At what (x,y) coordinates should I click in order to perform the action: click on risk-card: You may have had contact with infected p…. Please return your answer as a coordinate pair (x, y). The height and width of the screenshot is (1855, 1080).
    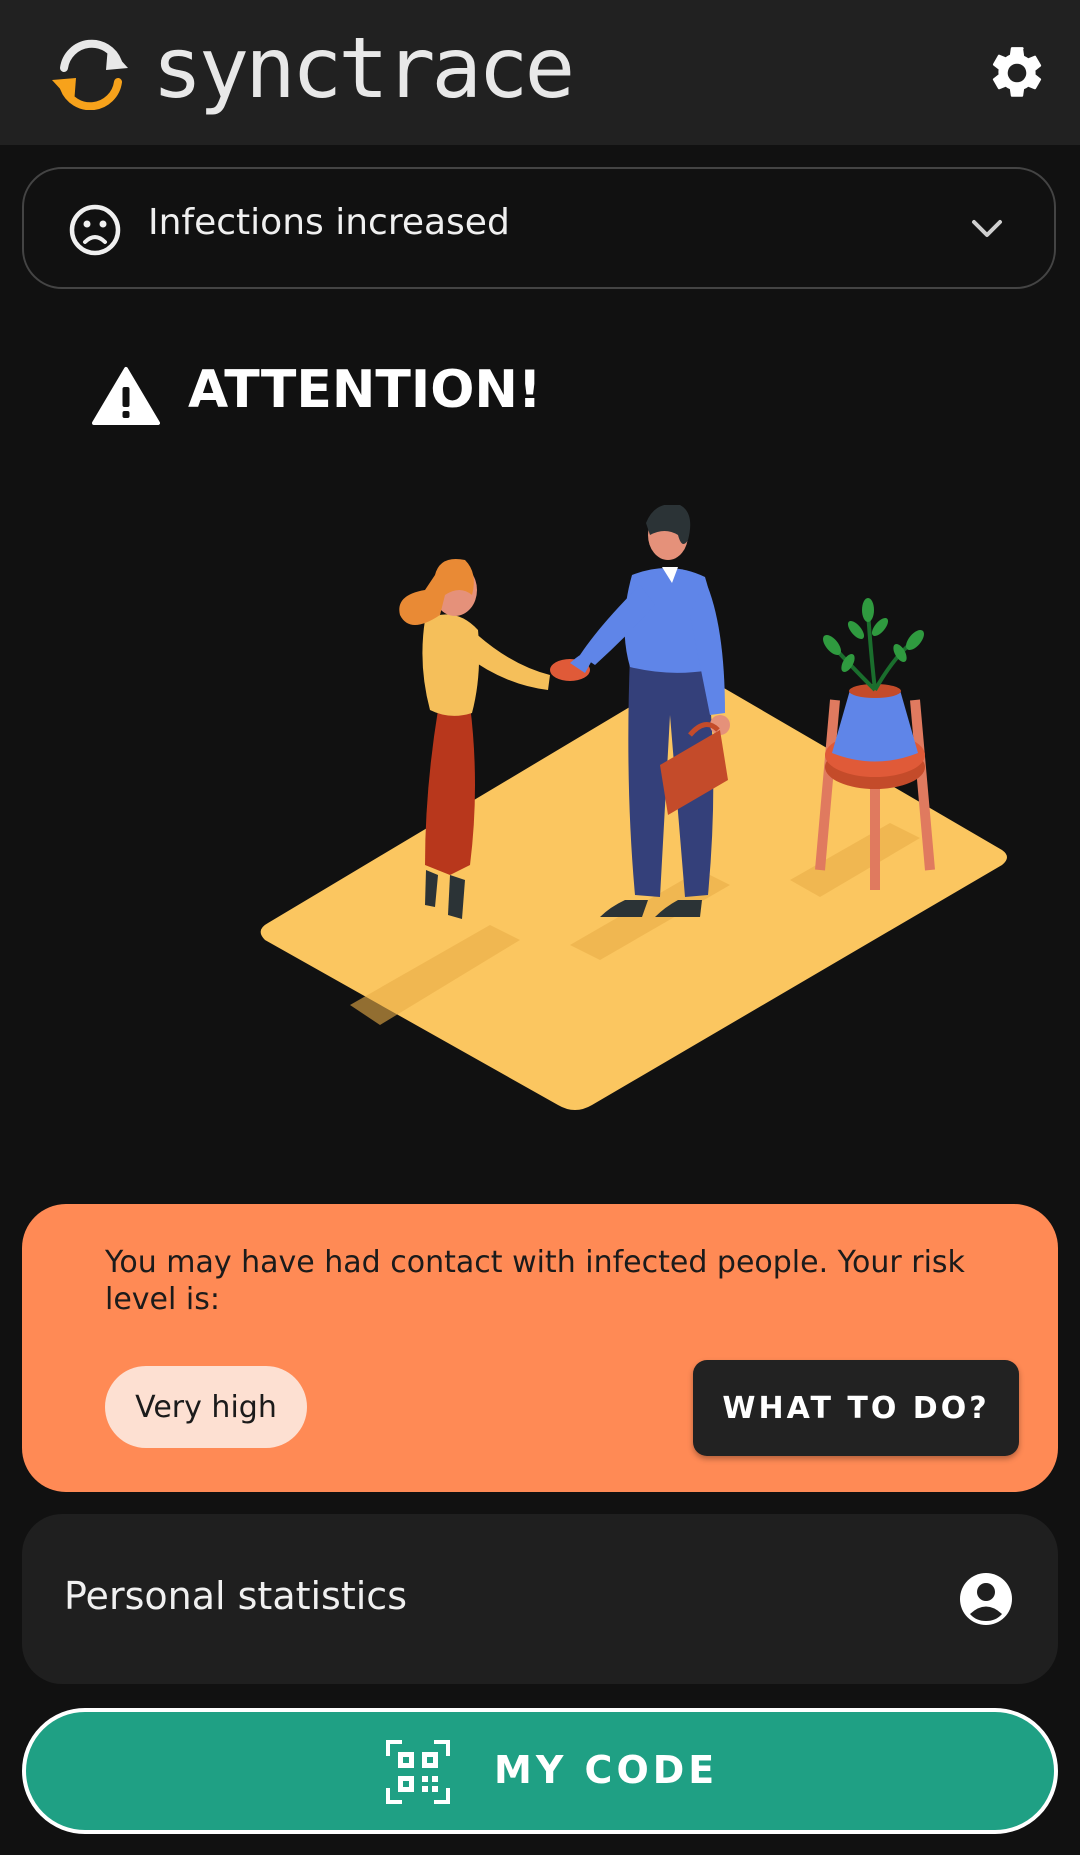
    Looking at the image, I should click on (540, 1348).